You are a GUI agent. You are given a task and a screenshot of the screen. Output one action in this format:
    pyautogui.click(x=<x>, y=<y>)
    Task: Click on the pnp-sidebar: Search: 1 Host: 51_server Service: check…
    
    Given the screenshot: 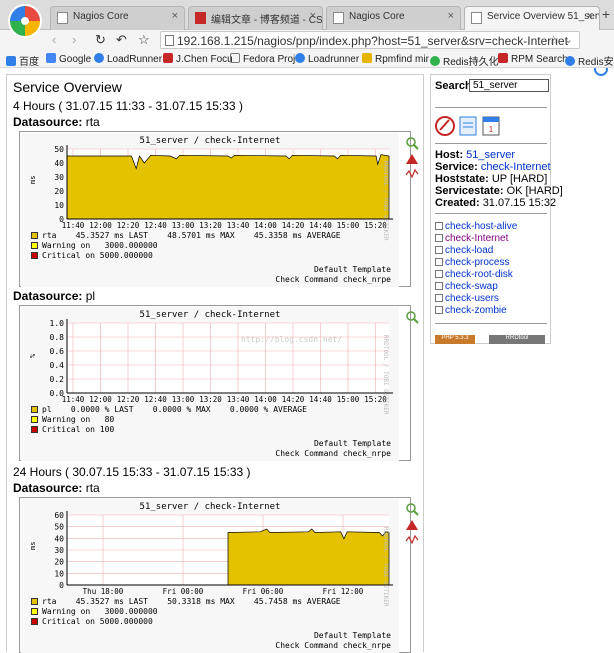 What is the action you would take?
    pyautogui.click(x=496, y=209)
    